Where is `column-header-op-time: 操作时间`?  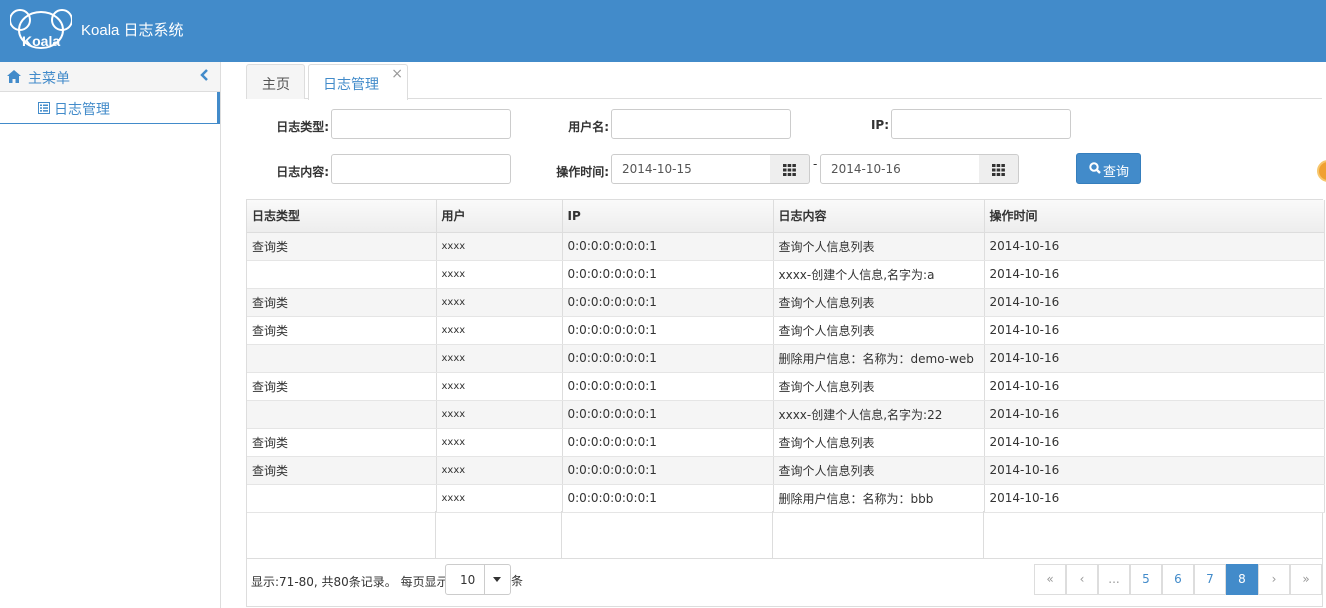
column-header-op-time: 操作时间 is located at coordinates (1154, 216).